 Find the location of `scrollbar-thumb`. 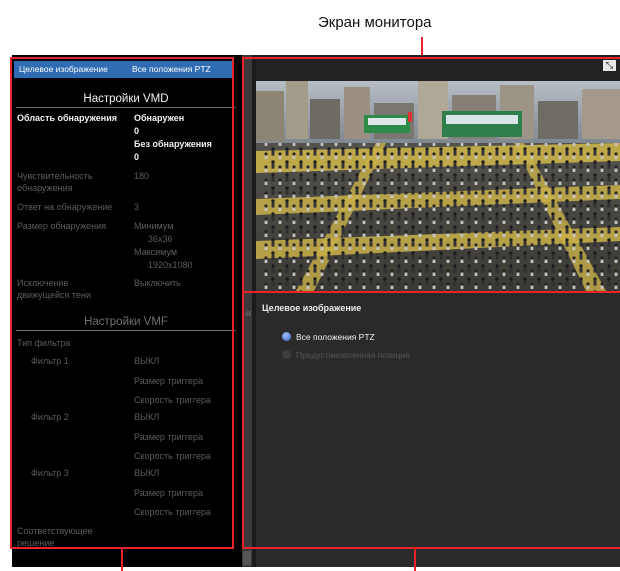

scrollbar-thumb is located at coordinates (247, 558).